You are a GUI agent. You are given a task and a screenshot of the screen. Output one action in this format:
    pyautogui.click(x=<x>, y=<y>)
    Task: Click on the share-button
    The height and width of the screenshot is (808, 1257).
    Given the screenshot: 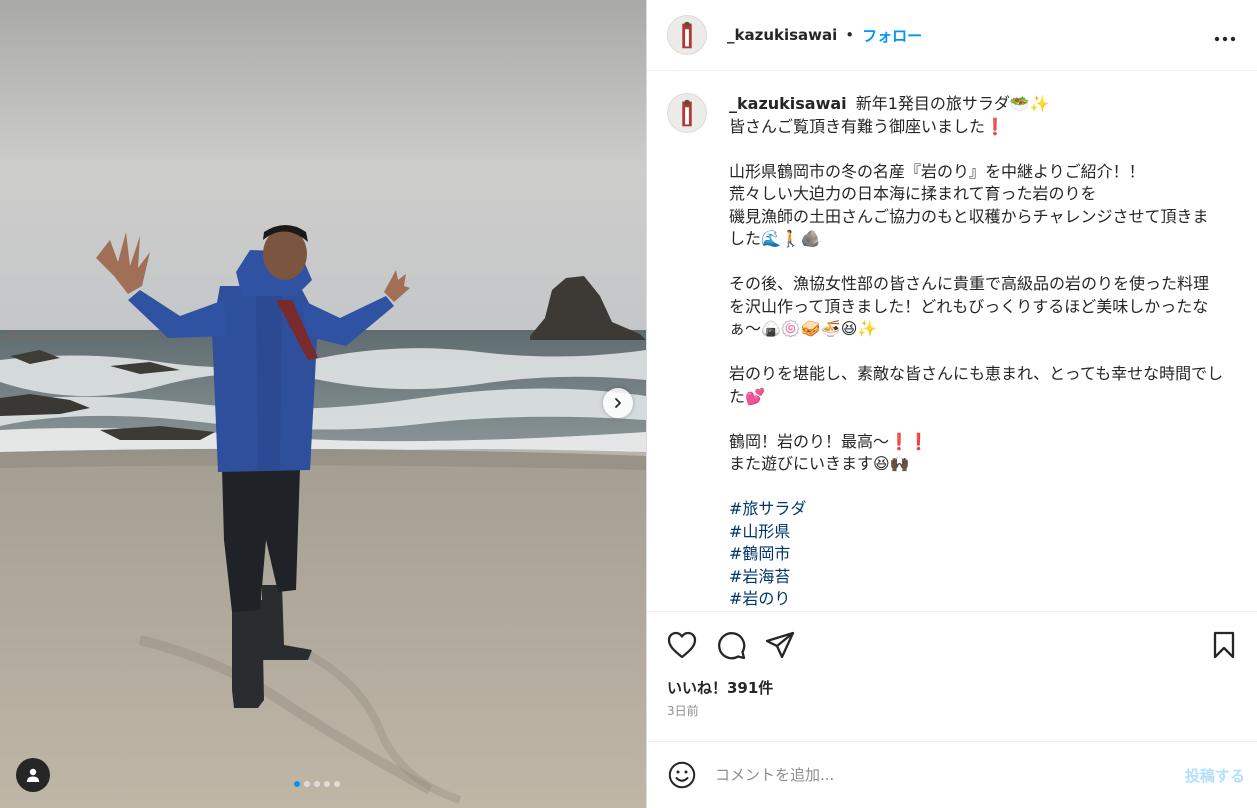 What is the action you would take?
    pyautogui.click(x=780, y=645)
    